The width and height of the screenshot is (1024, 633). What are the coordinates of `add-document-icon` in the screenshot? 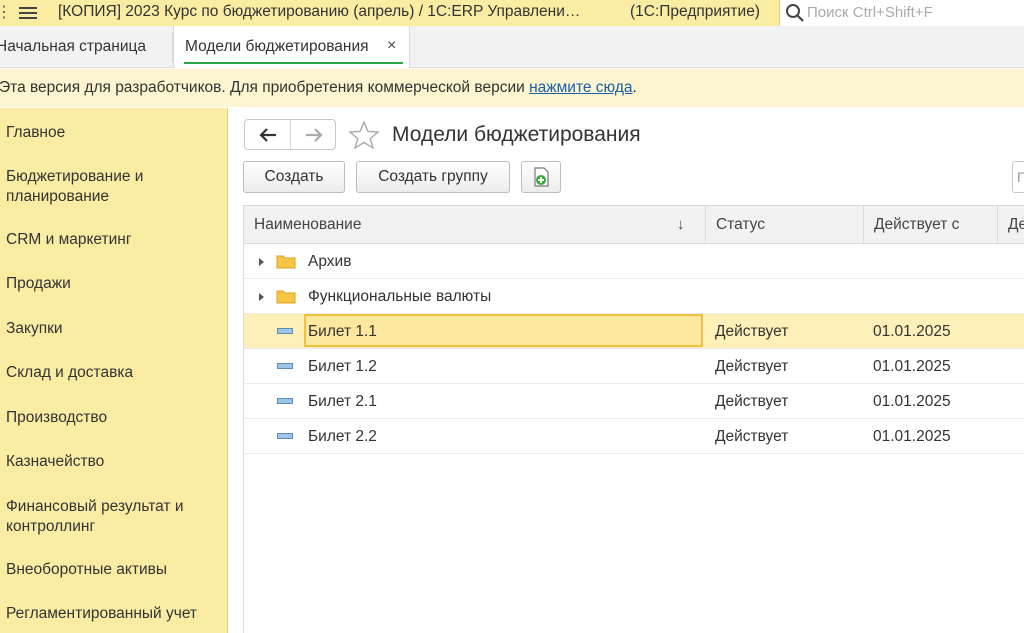 It's located at (541, 177).